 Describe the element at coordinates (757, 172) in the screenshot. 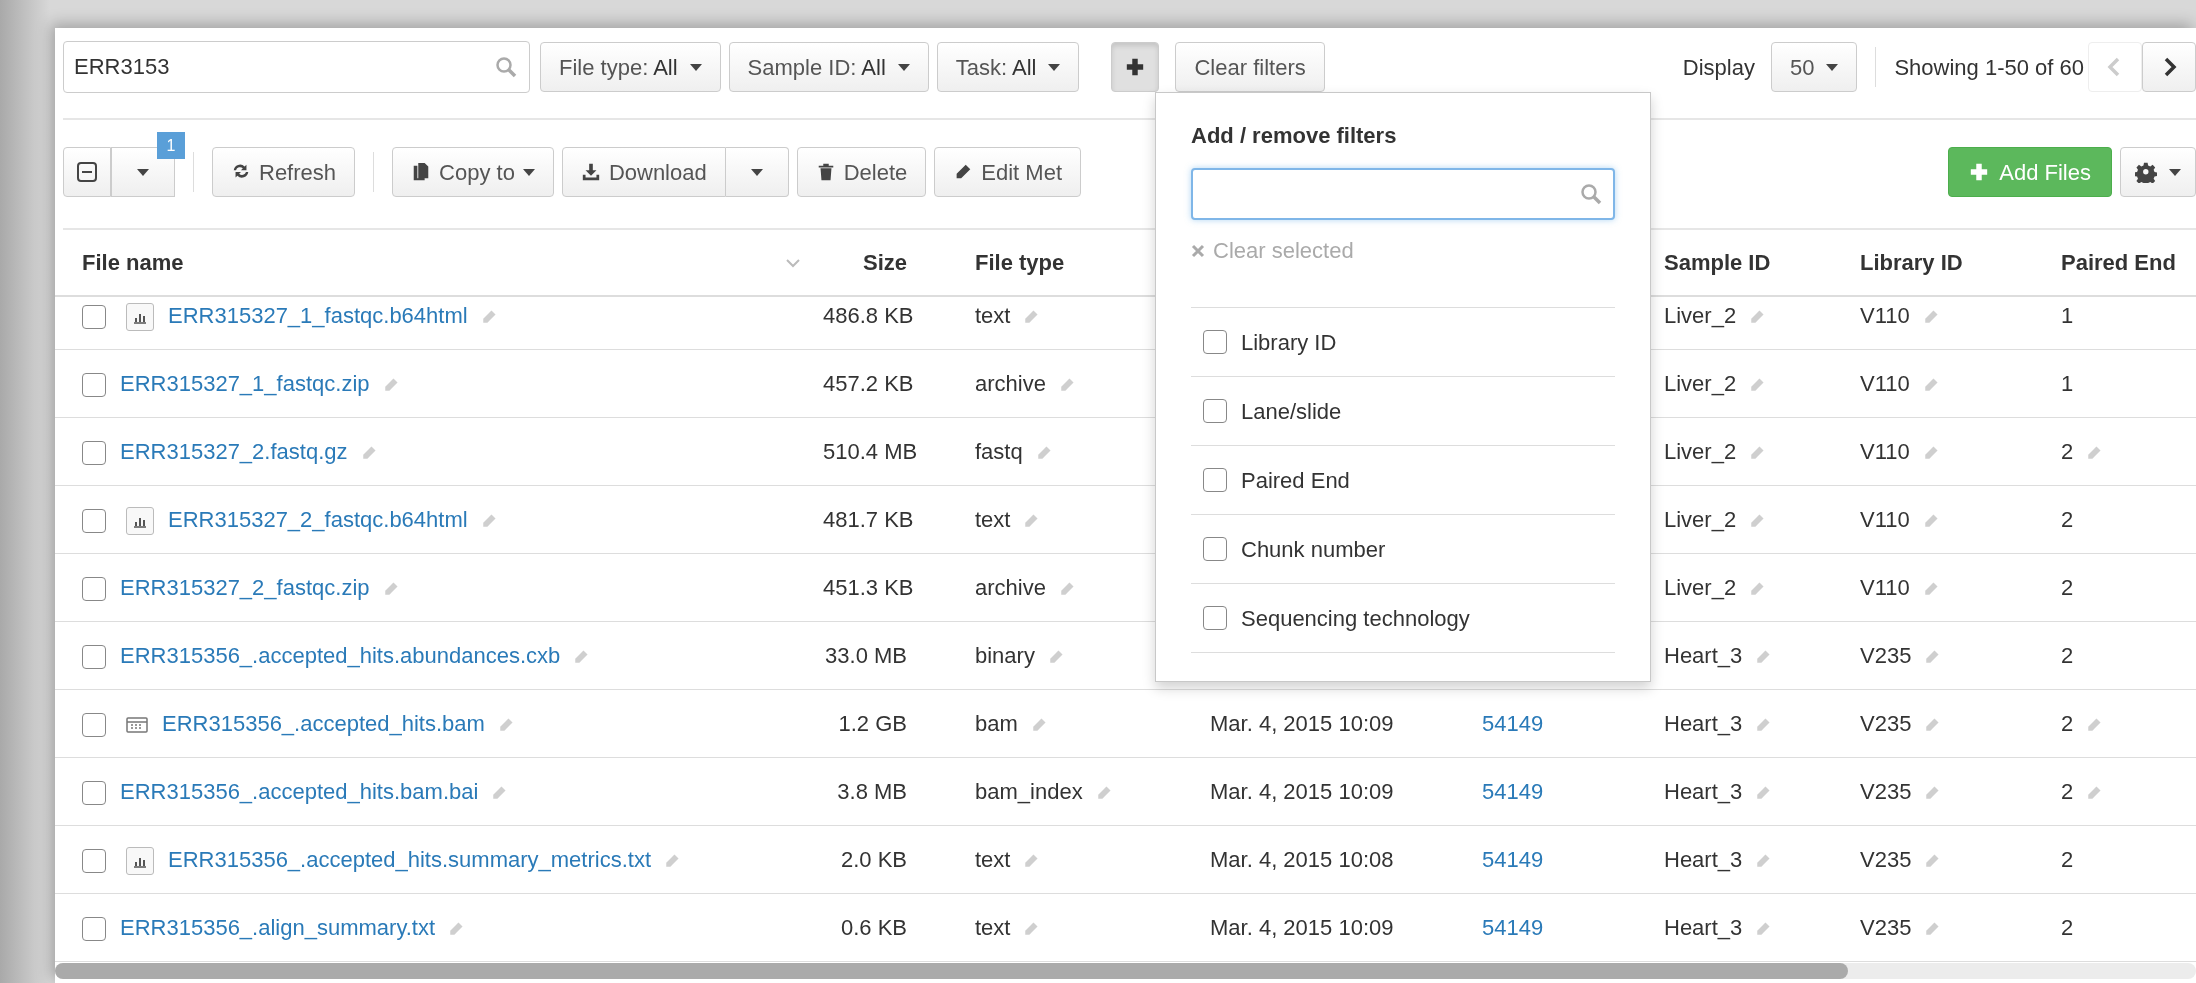

I see `dropdown-toggle-button` at that location.